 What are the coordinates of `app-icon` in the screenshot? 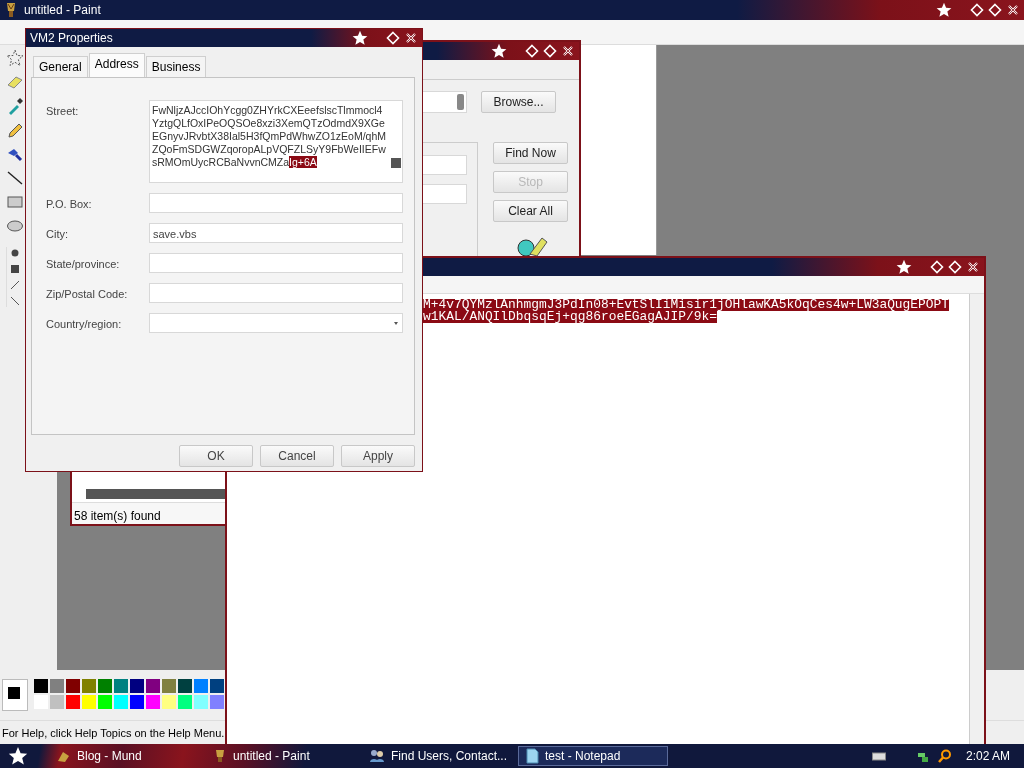 It's located at (64, 756).